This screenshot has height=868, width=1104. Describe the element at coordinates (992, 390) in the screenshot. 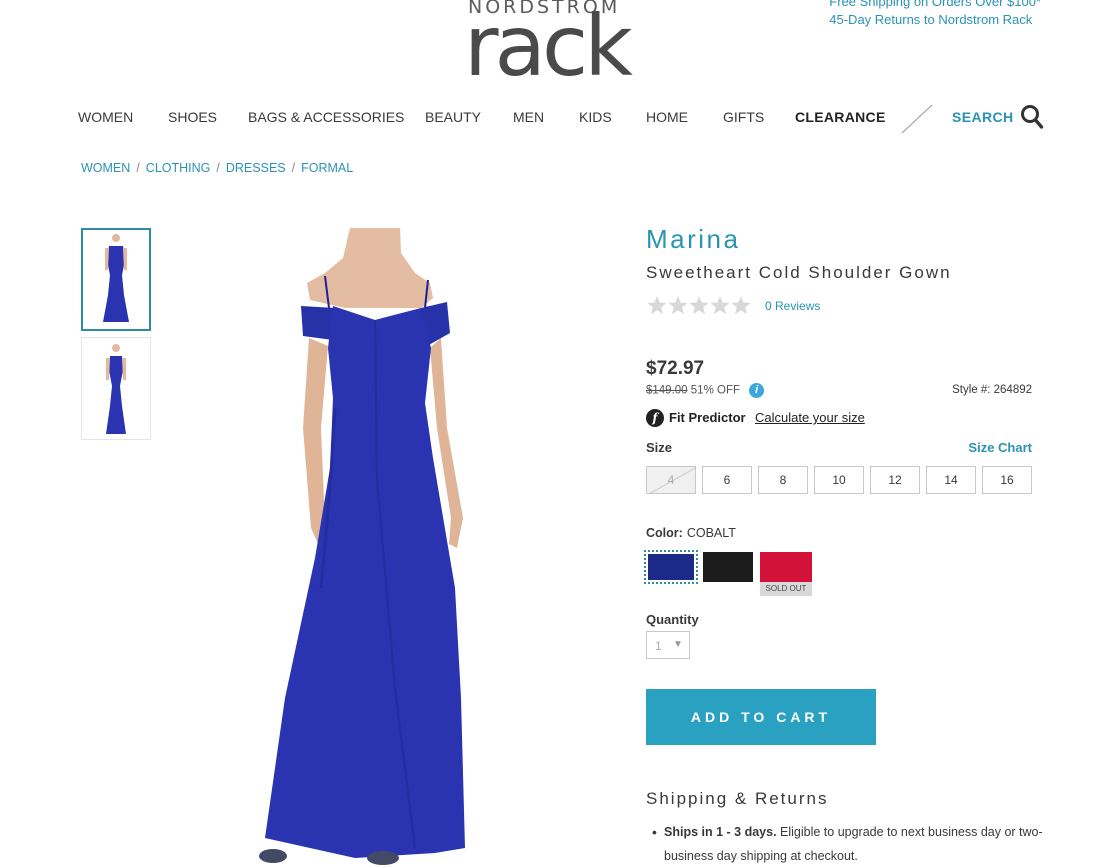

I see `style-number: Style #: 264892` at that location.